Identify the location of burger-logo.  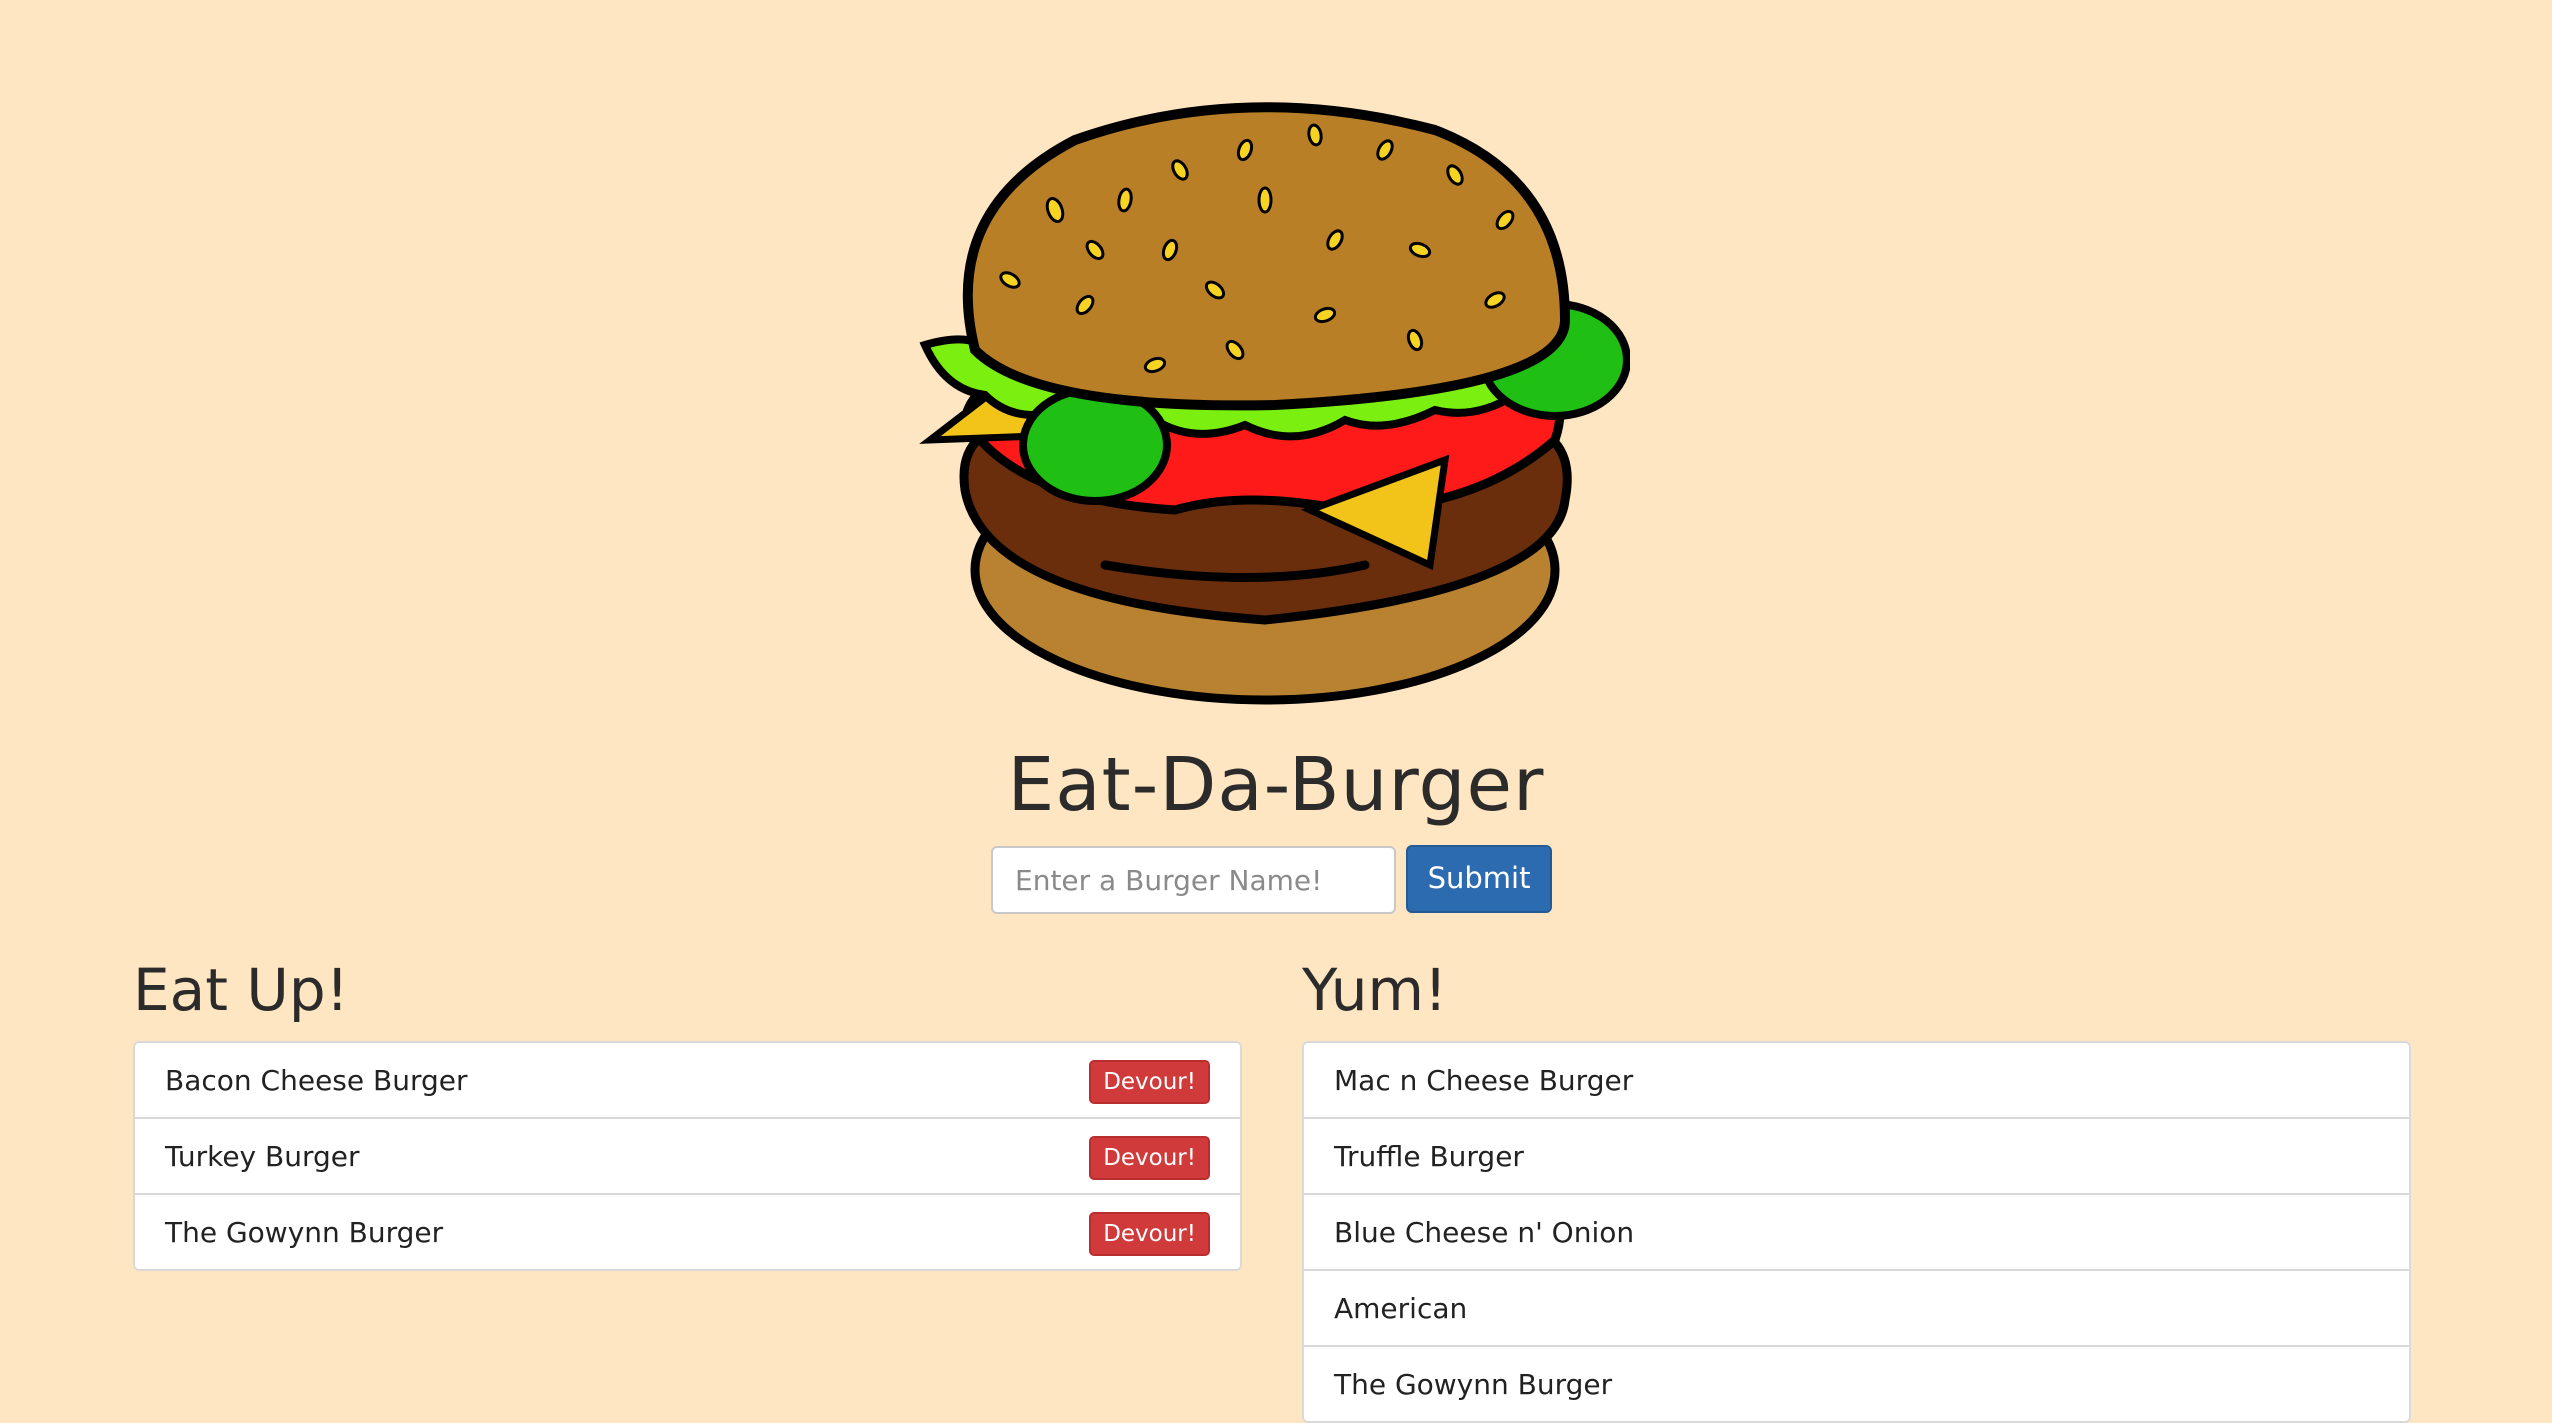
(1273, 402).